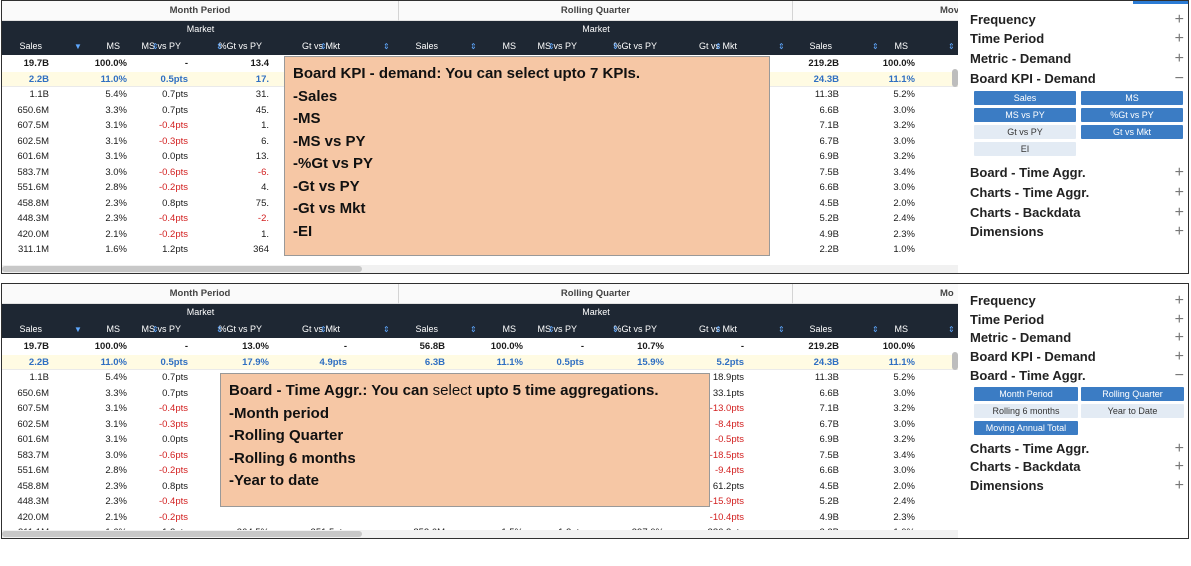 This screenshot has width=1191, height=566. Describe the element at coordinates (200, 294) in the screenshot. I see `group-month-period: Month Period` at that location.